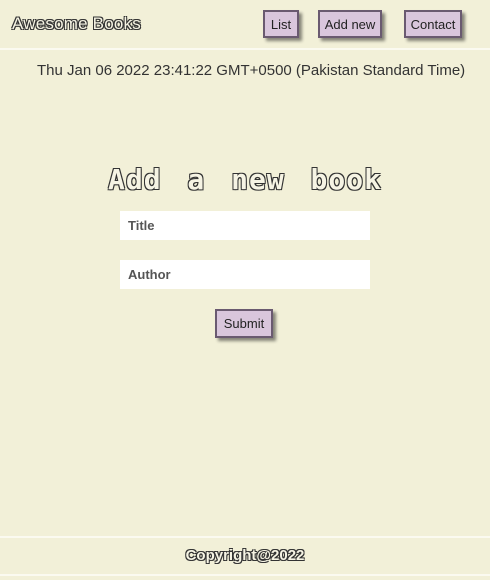 The width and height of the screenshot is (490, 580). Describe the element at coordinates (245, 555) in the screenshot. I see `copyright-text: Copyright@2022` at that location.